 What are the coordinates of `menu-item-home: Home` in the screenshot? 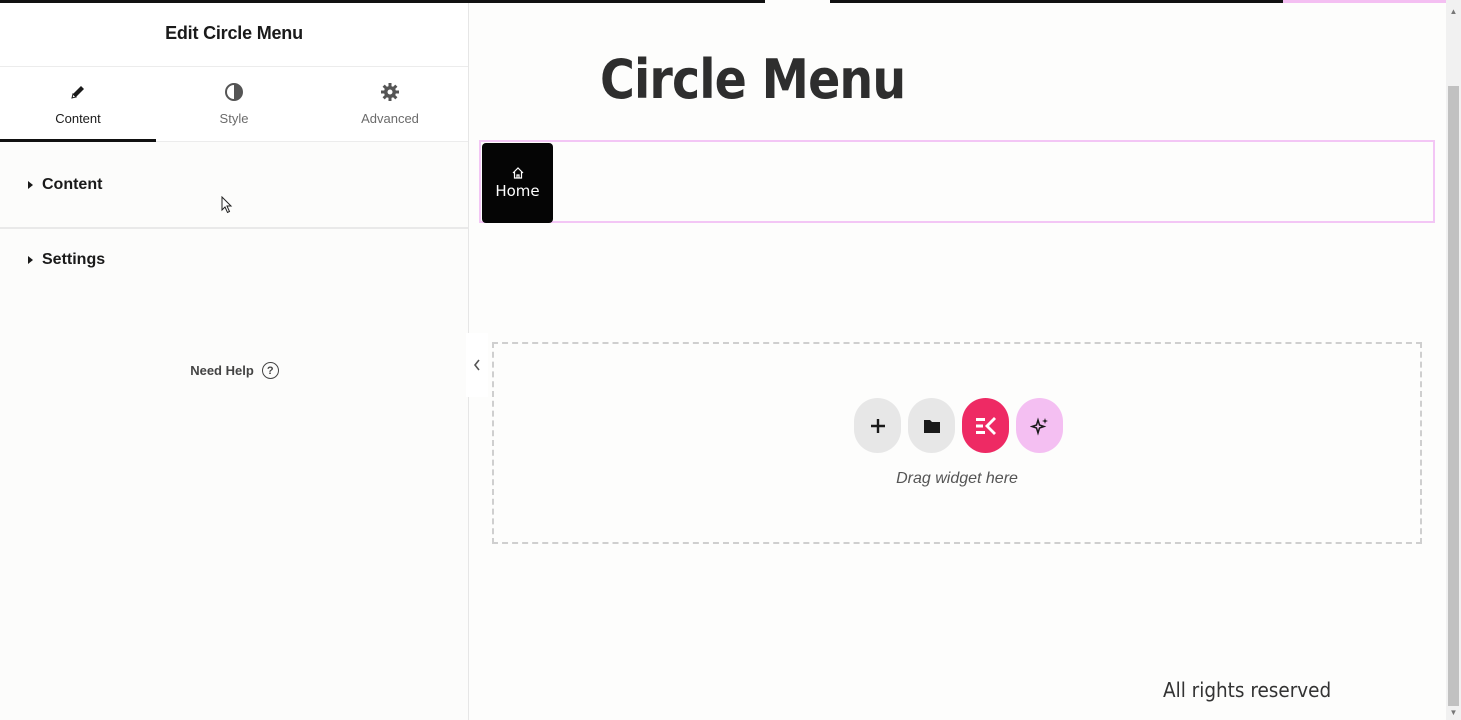 It's located at (517, 183).